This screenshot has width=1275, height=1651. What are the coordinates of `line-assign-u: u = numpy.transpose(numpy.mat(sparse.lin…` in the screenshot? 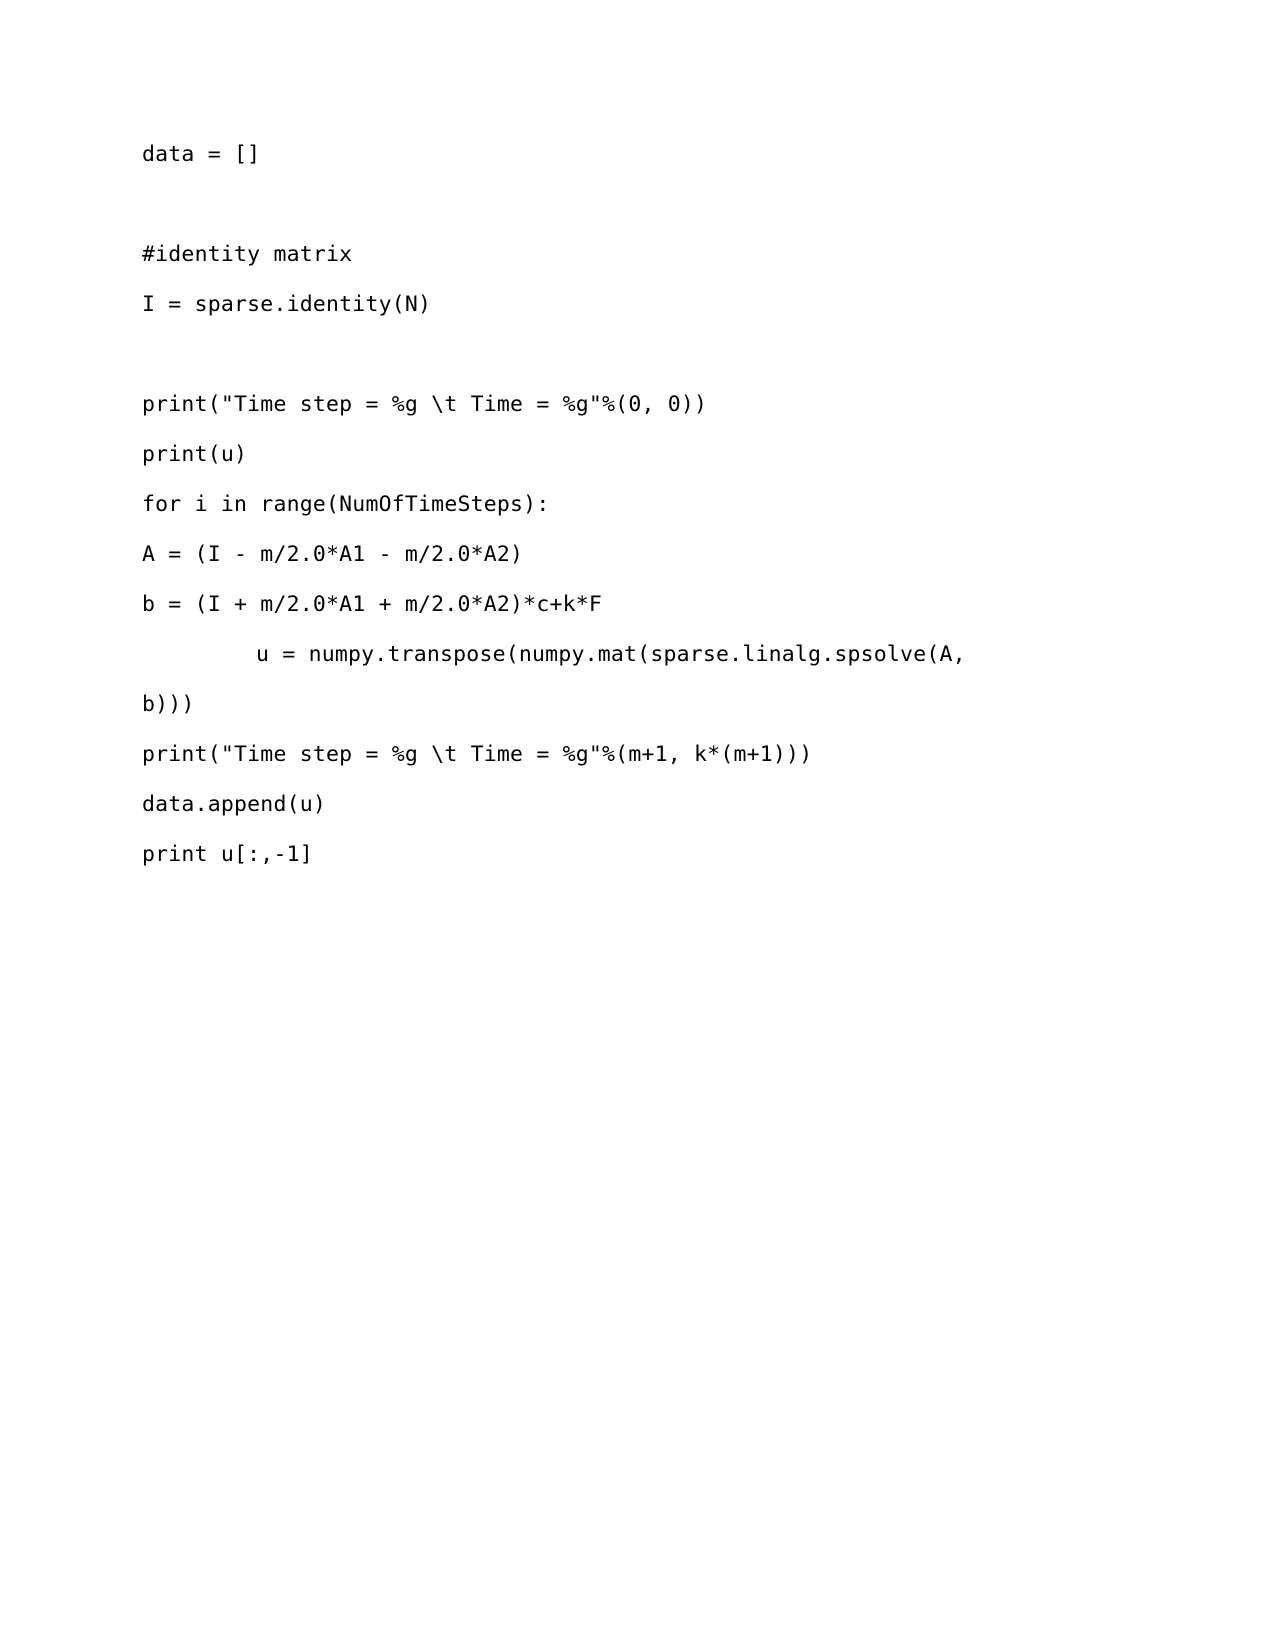 It's located at (642, 680).